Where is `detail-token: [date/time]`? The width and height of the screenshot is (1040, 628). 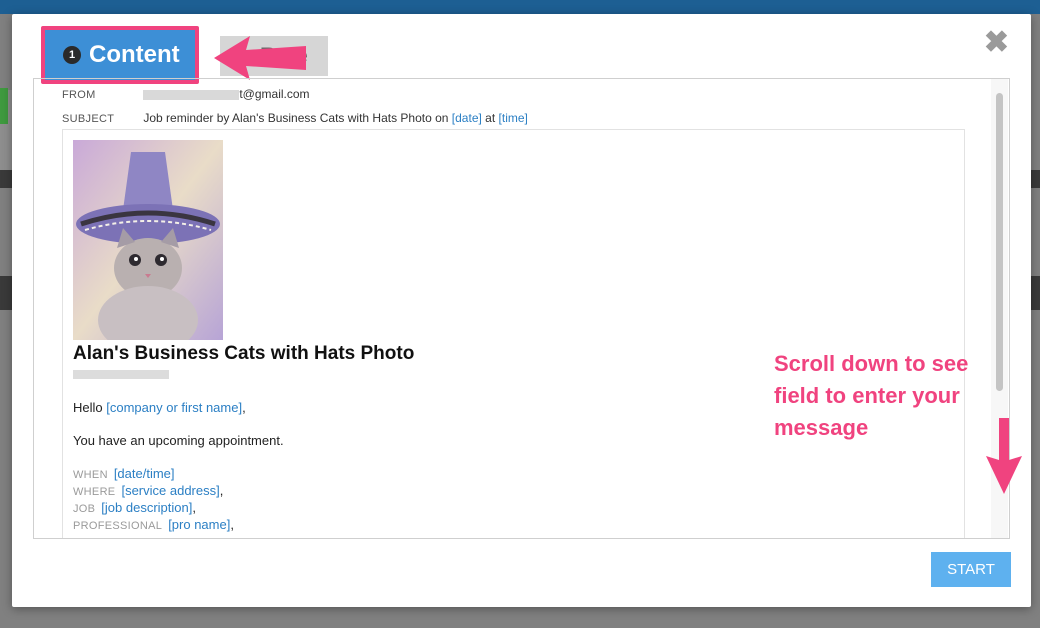
detail-token: [date/time] is located at coordinates (144, 473).